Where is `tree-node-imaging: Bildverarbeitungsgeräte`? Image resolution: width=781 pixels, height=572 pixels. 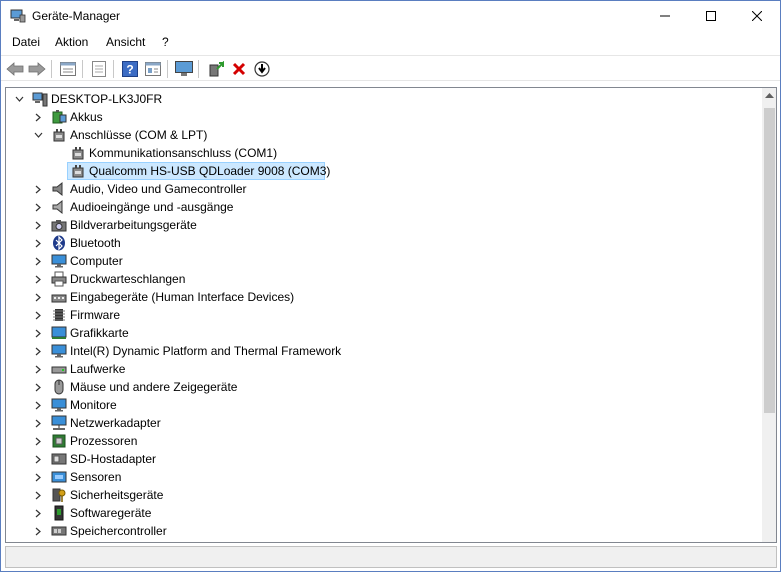
tree-node-imaging: Bildverarbeitungsgeräte is located at coordinates (384, 225).